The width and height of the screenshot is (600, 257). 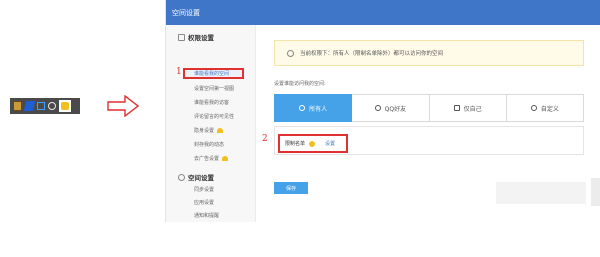 I want to click on option-custom: 自定义, so click(x=545, y=108).